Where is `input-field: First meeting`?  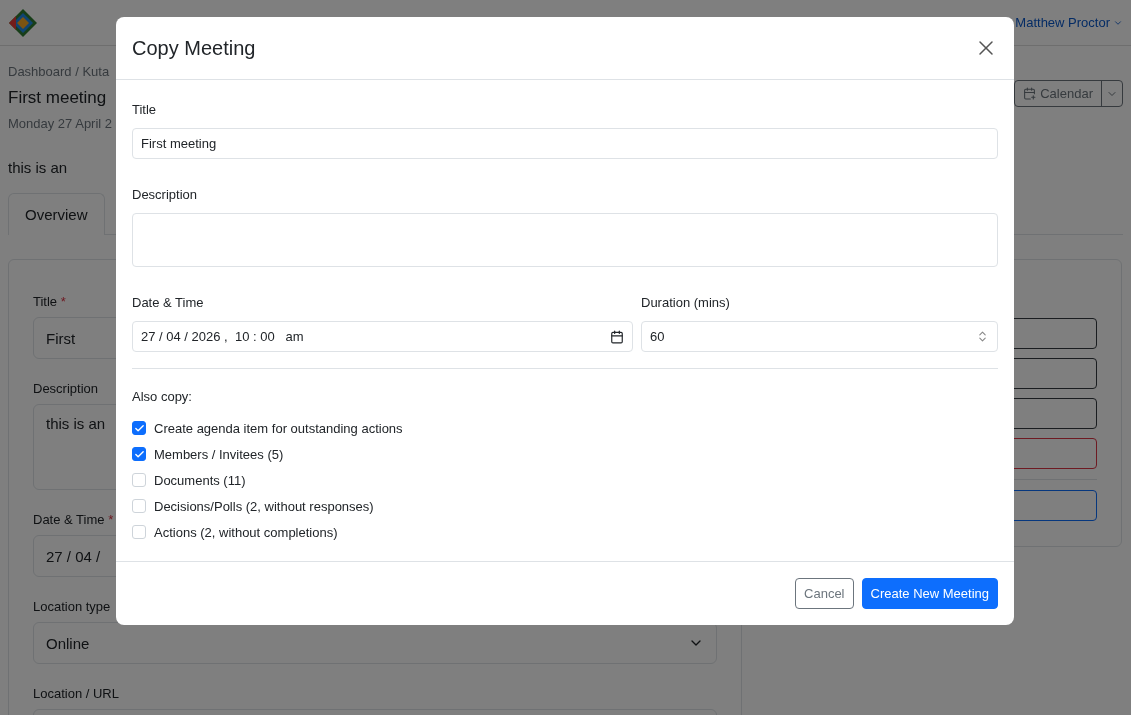 input-field: First meeting is located at coordinates (565, 143).